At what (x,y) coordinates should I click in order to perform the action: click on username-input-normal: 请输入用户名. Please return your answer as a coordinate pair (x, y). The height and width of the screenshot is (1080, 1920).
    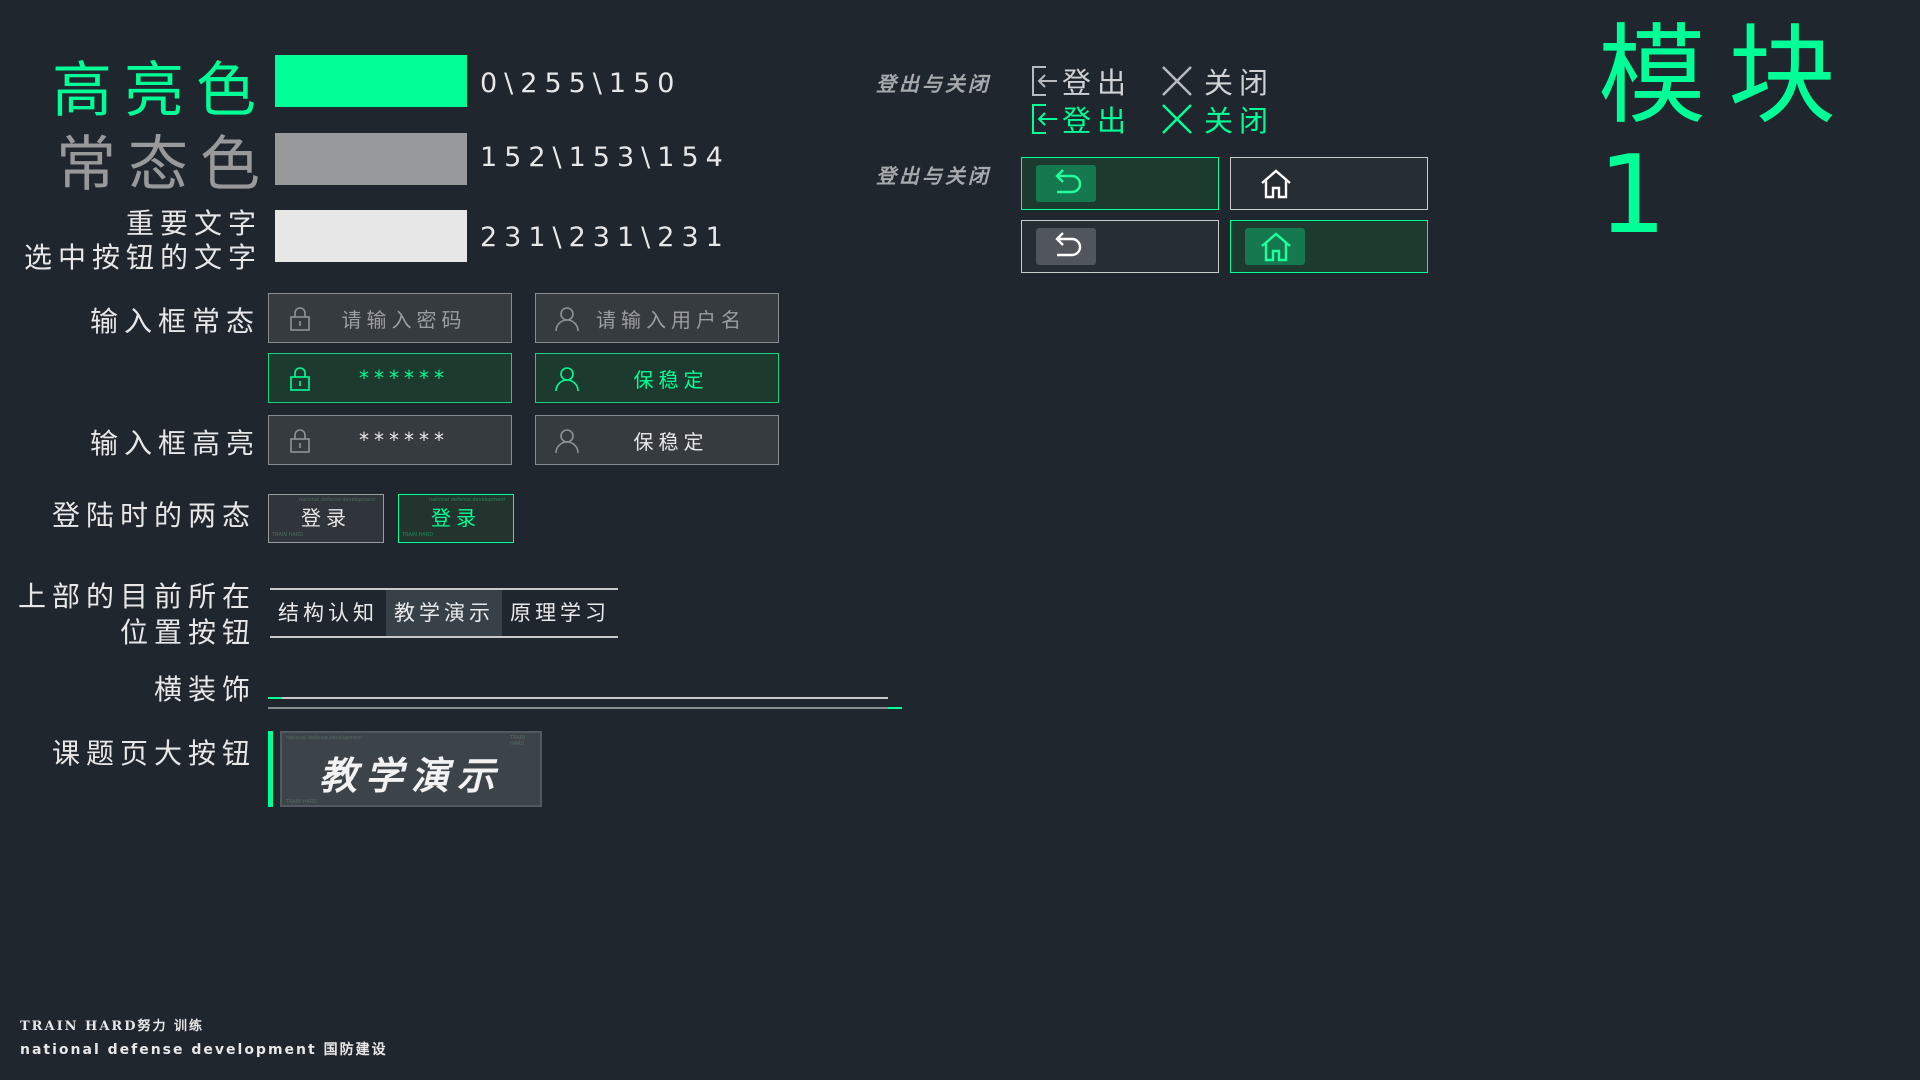
    Looking at the image, I should click on (657, 318).